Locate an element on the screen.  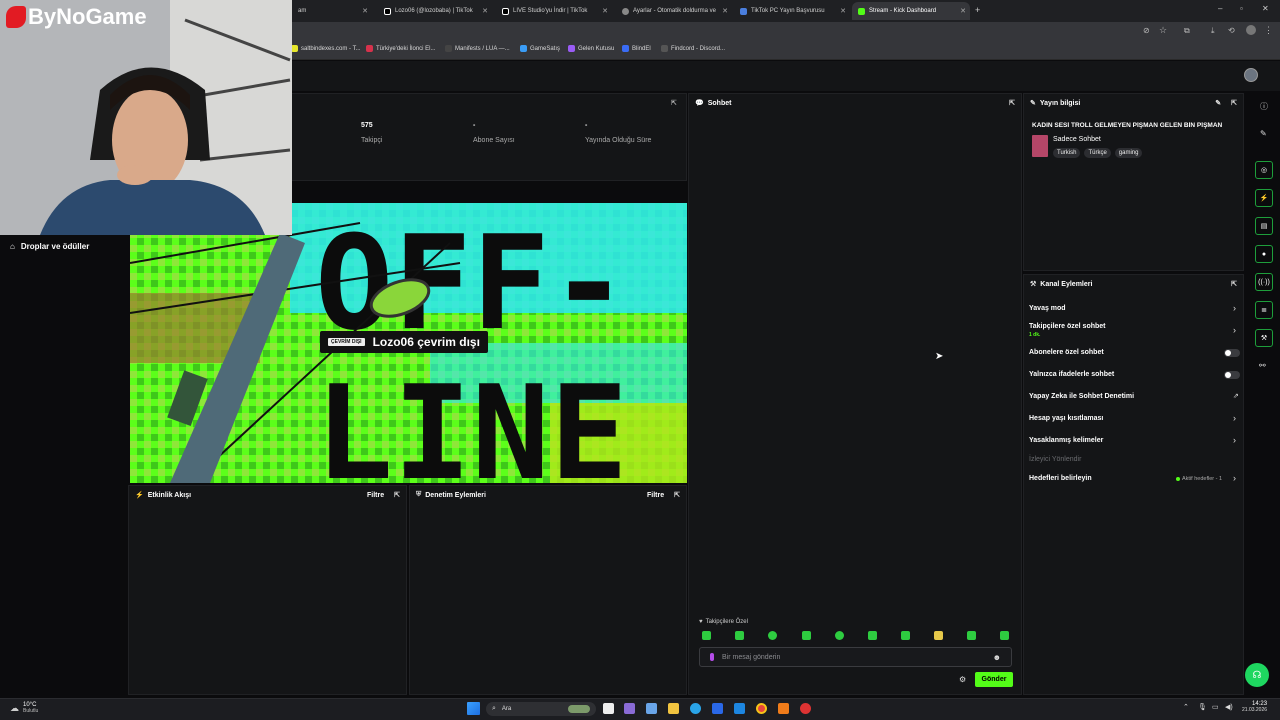
new-tab-button: + is located at coordinates (977, 10).